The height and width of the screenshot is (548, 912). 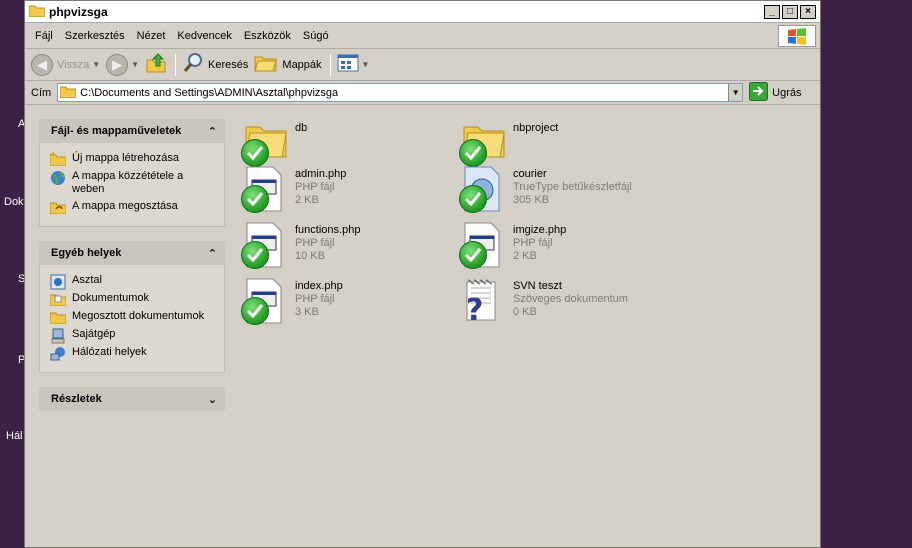 I want to click on place-my-computer: Sajátgép, so click(x=134, y=336).